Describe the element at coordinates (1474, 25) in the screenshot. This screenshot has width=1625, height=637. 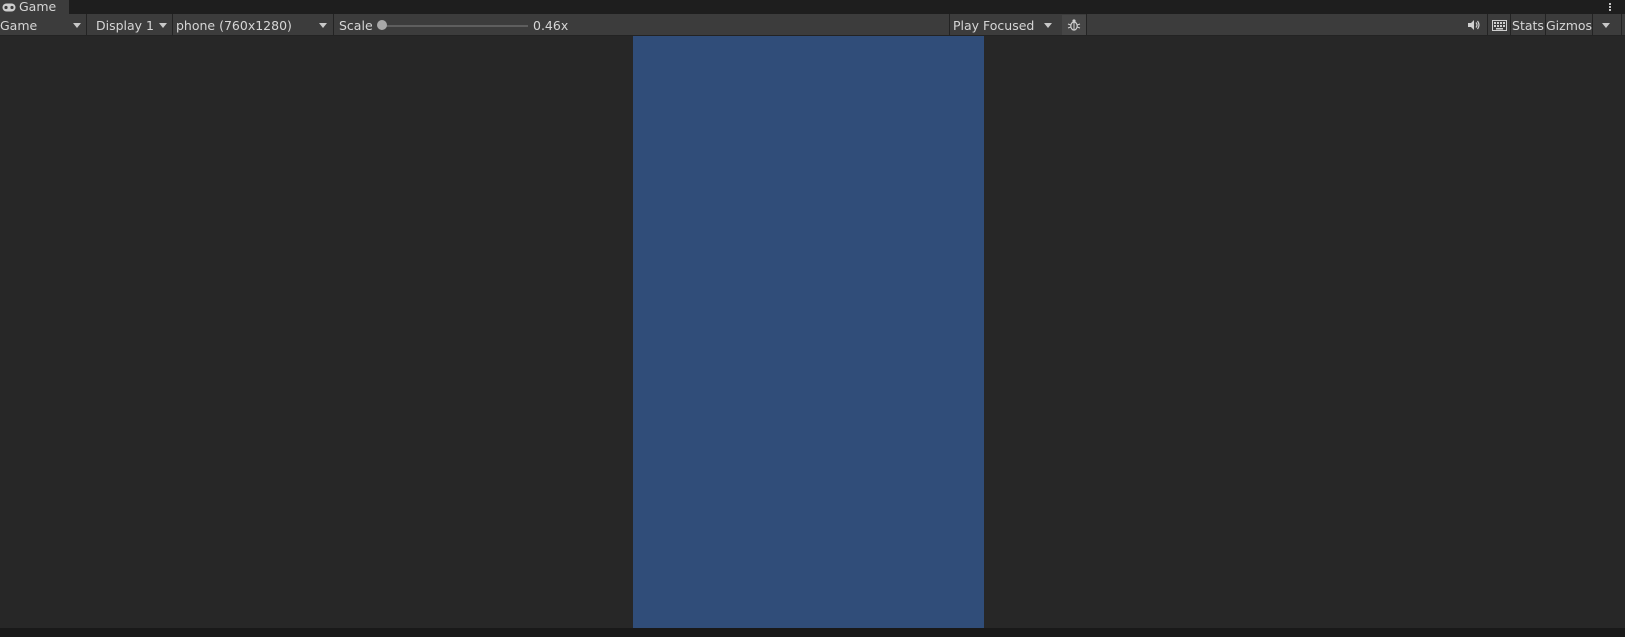
I see `speaker-icon` at that location.